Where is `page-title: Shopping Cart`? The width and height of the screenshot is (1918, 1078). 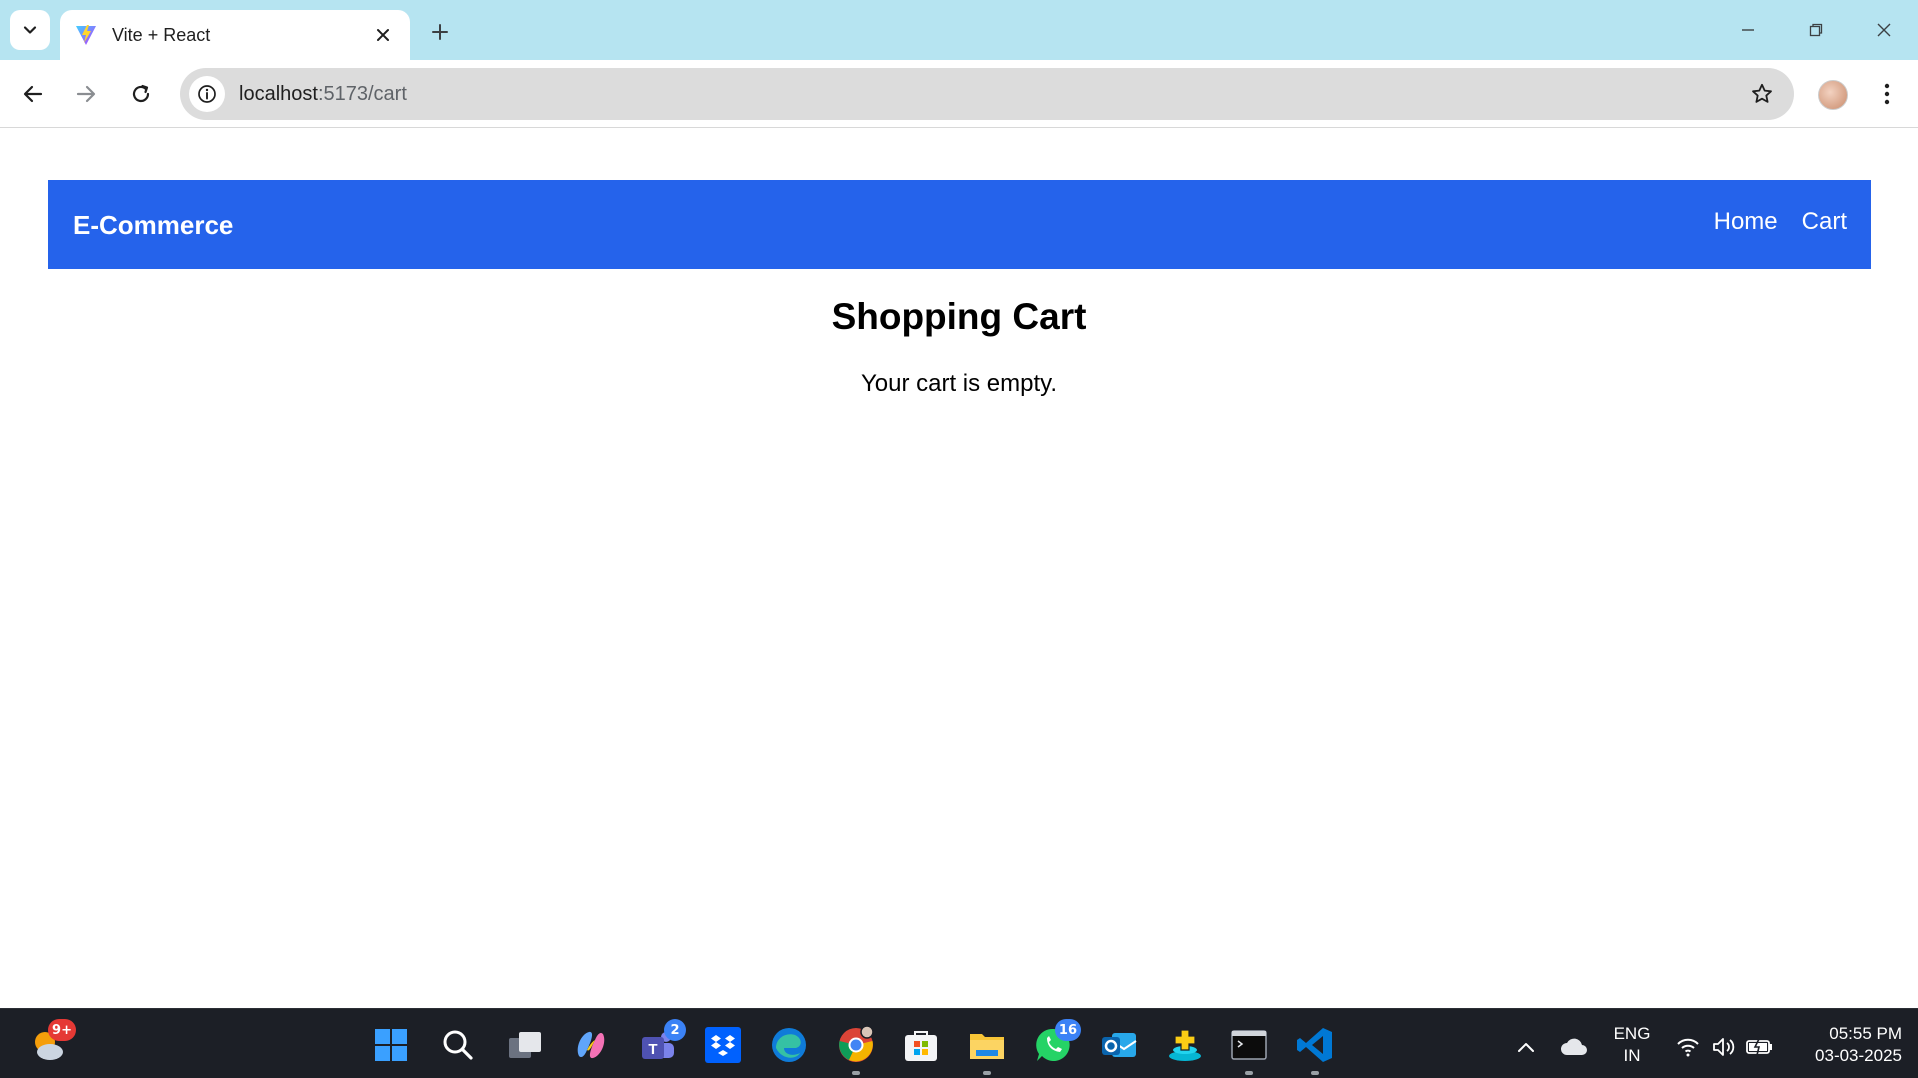
page-title: Shopping Cart is located at coordinates (959, 316).